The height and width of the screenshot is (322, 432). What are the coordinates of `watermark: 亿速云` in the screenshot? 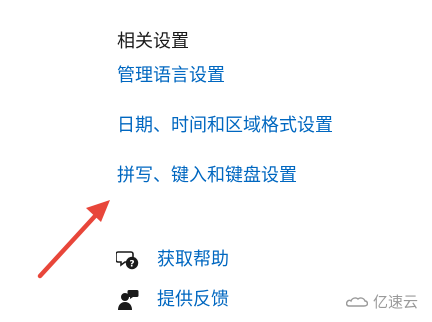 It's located at (381, 301).